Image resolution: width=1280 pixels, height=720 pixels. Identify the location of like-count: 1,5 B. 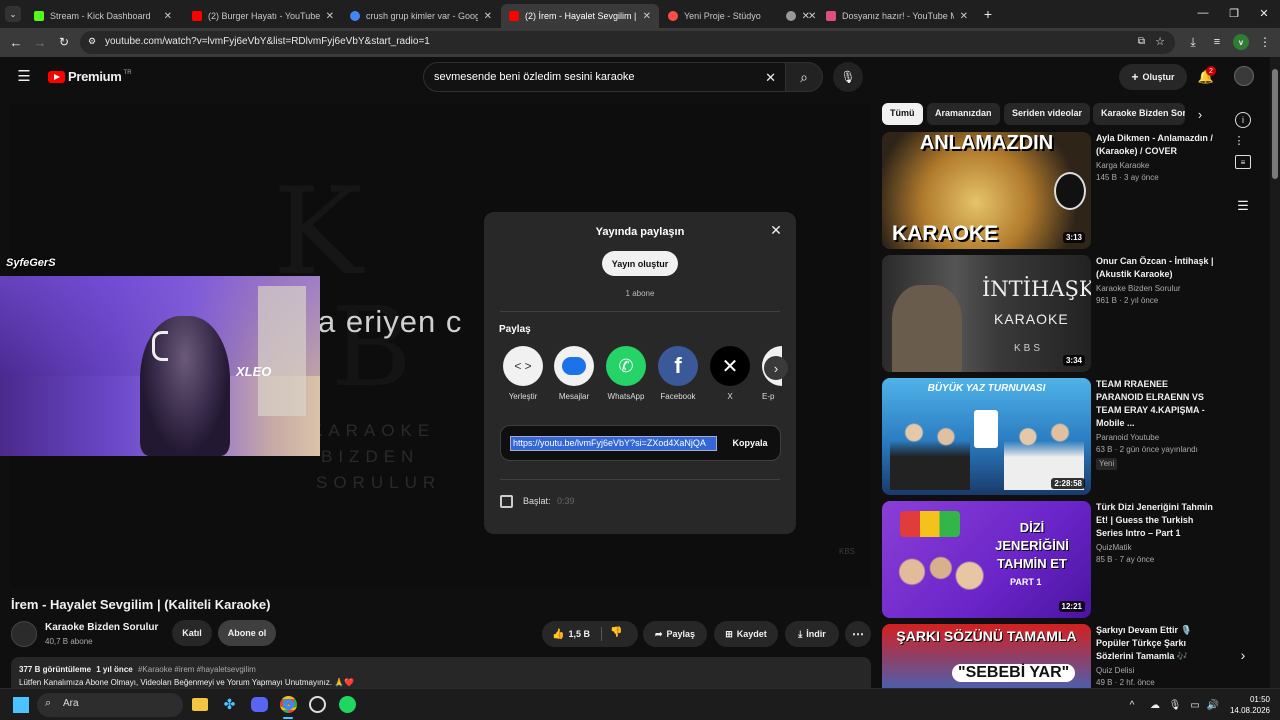
(579, 634).